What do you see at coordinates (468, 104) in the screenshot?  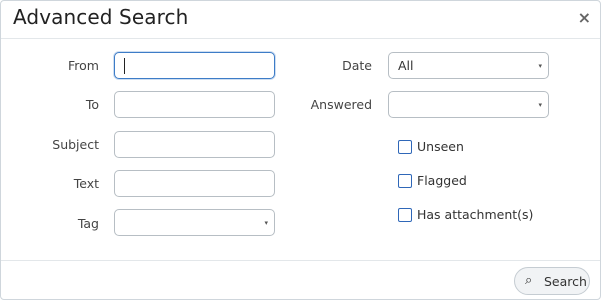 I see `answered-select: ▾` at bounding box center [468, 104].